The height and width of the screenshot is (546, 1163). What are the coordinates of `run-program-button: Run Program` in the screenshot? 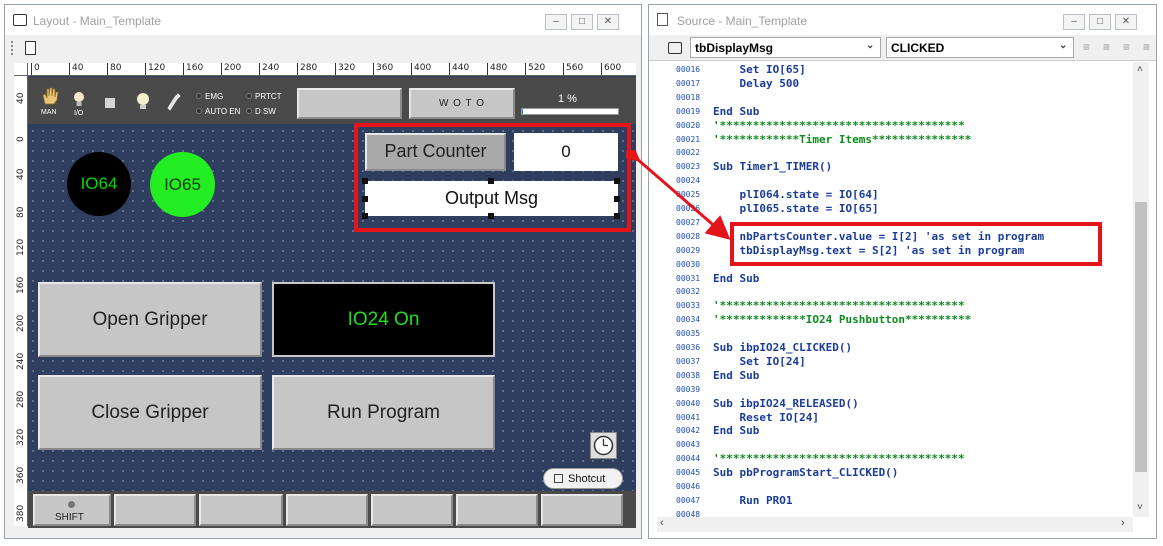 It's located at (383, 412).